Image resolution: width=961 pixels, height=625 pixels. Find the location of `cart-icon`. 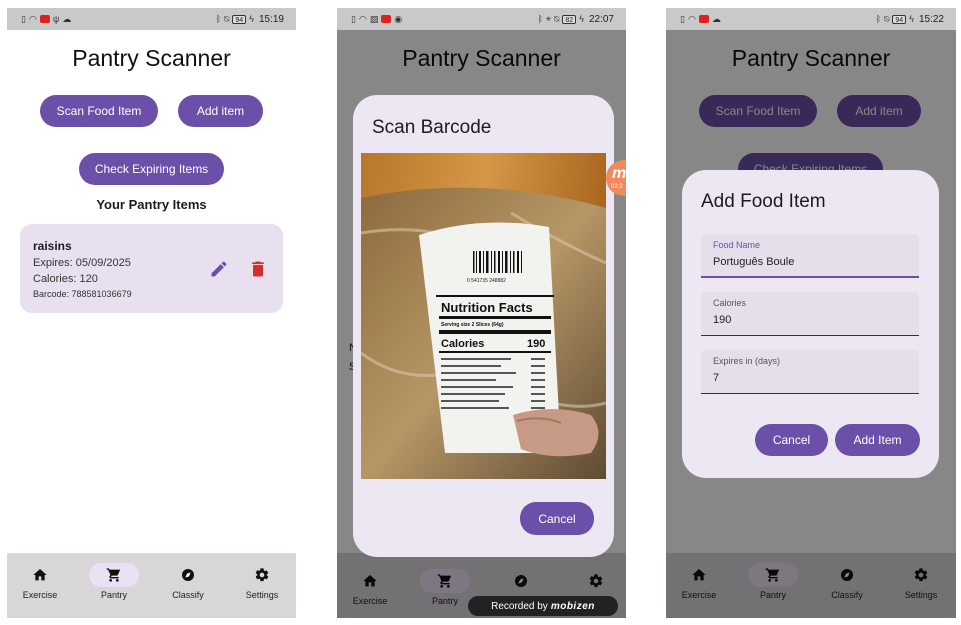

cart-icon is located at coordinates (113, 575).